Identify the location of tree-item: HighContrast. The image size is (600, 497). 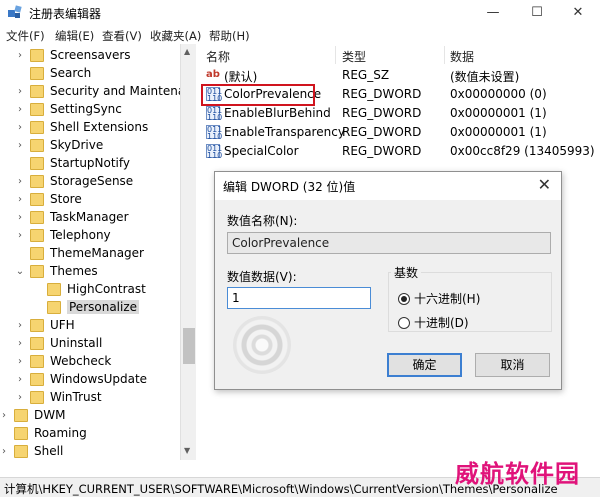
(88, 289).